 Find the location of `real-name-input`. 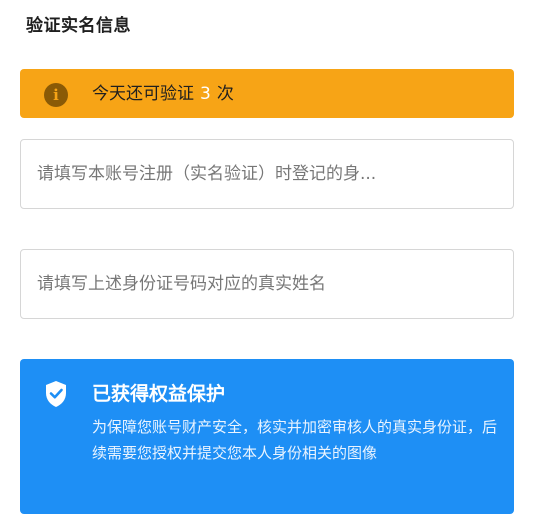

real-name-input is located at coordinates (267, 284).